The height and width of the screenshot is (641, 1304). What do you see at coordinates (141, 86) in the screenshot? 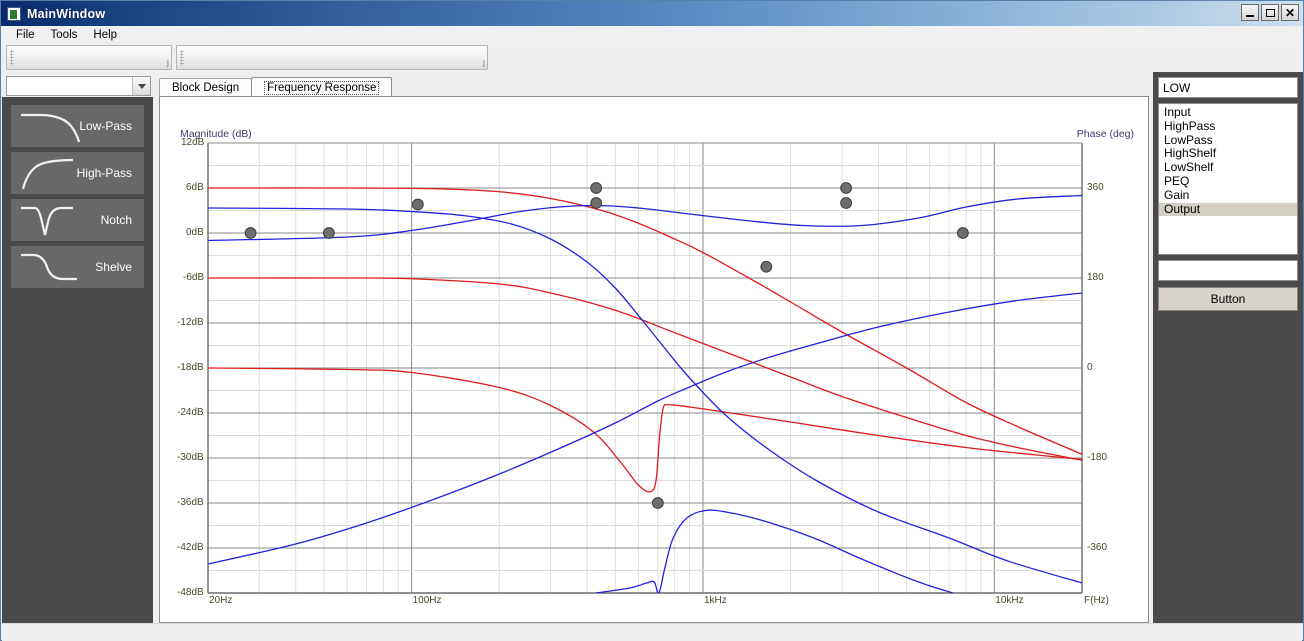
I see `chevron-down-icon` at bounding box center [141, 86].